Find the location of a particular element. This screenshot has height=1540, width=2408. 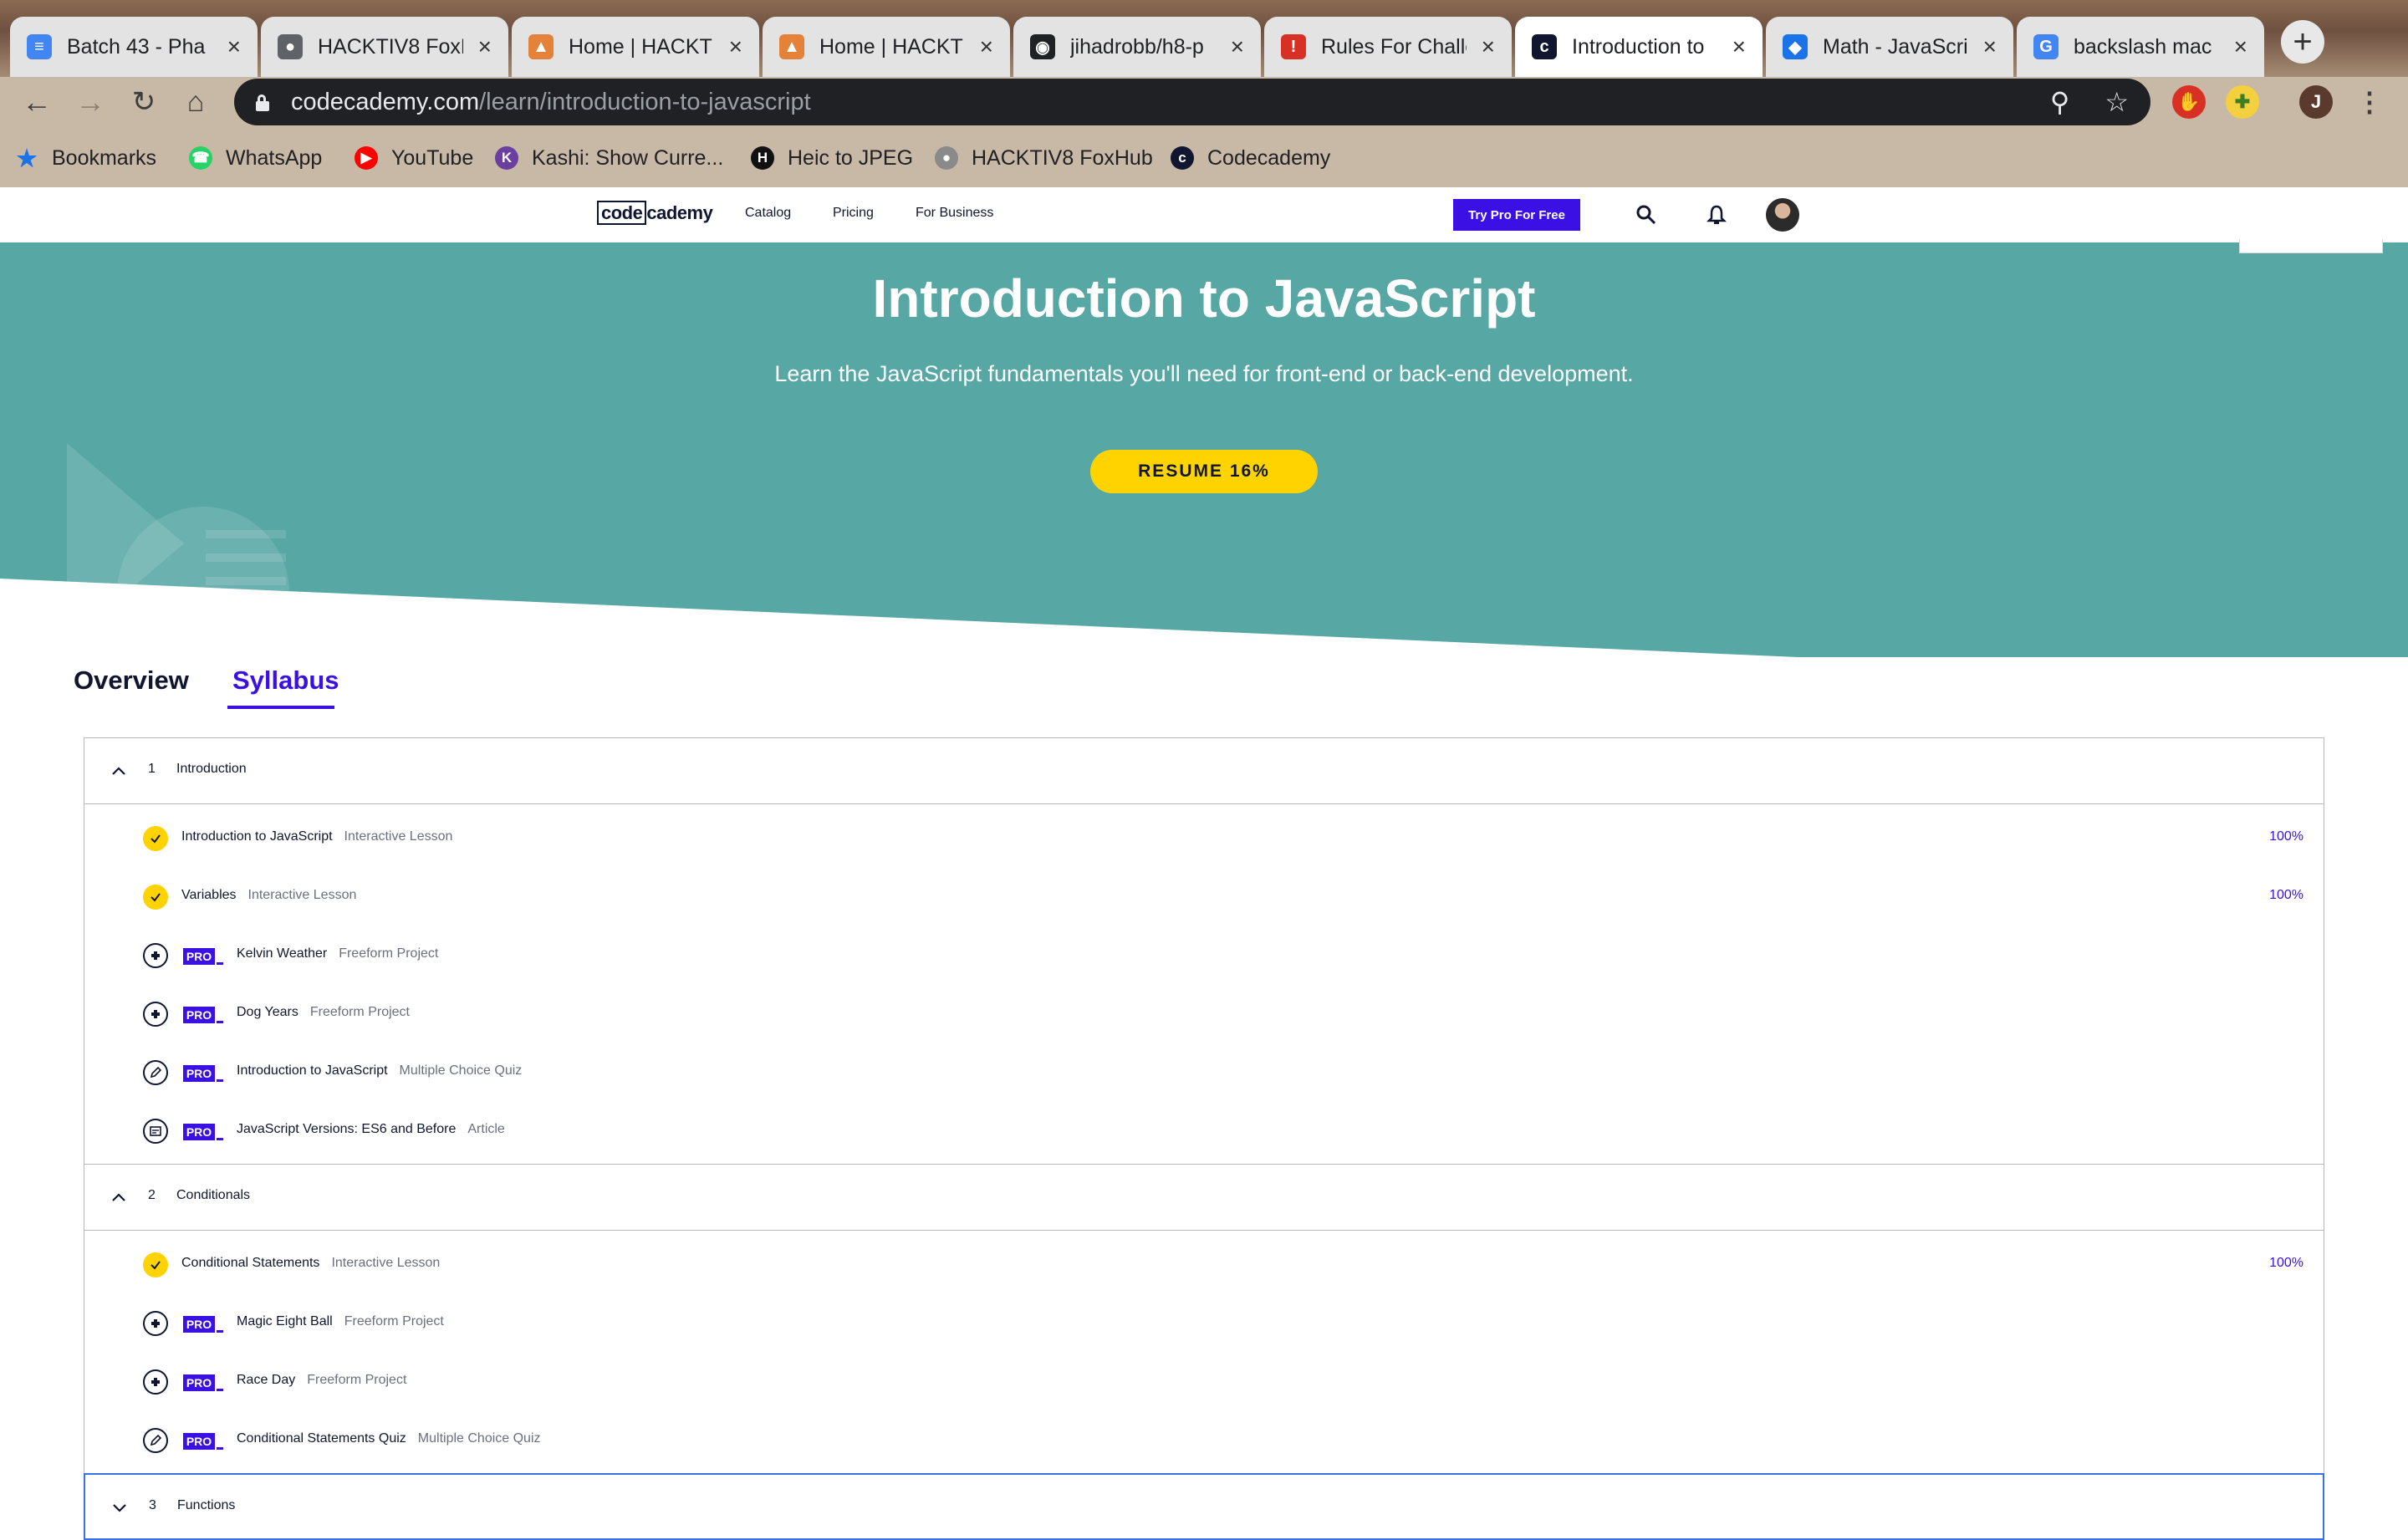

top-right-corner-button is located at coordinates (2311, 246).